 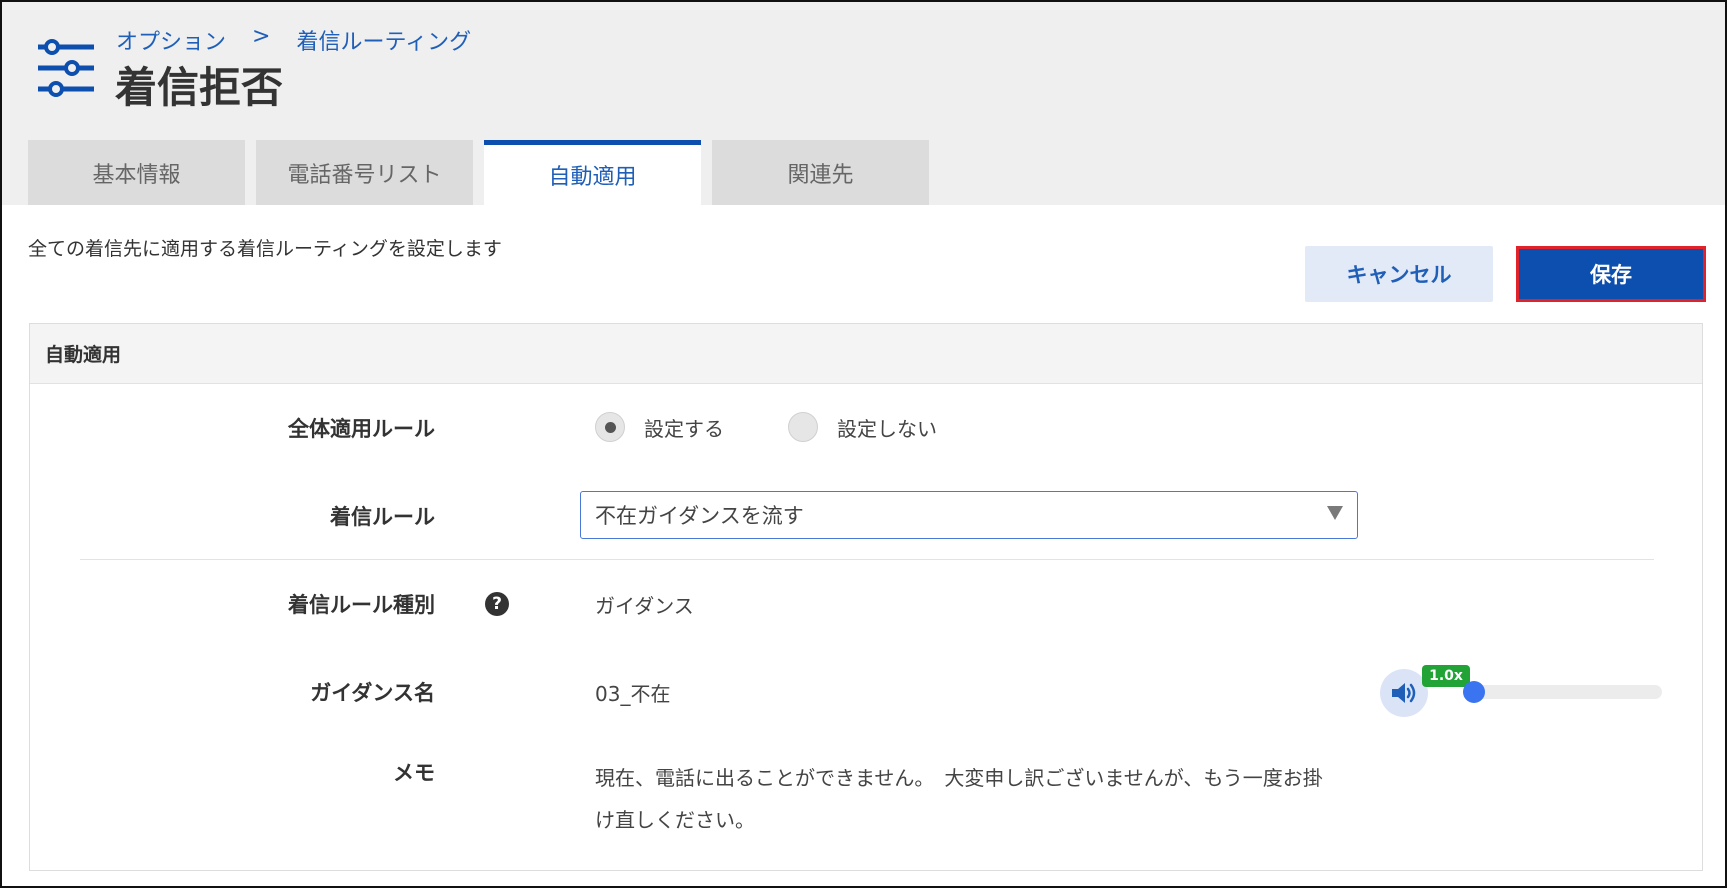 I want to click on radio-selected-dot, so click(x=610, y=427).